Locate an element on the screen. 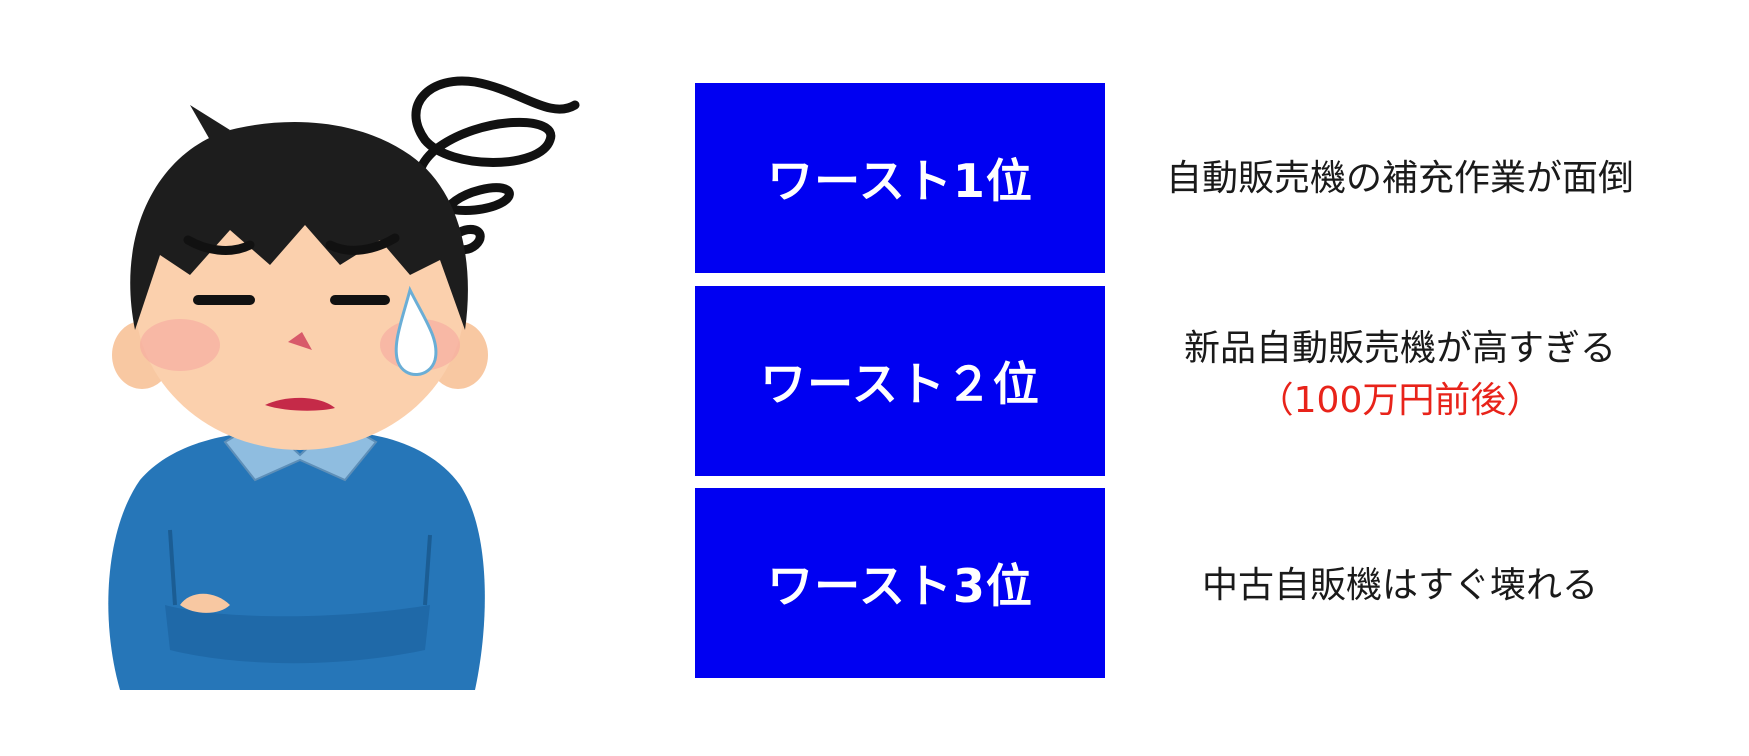  rank-label-2: ワースト２位 is located at coordinates (900, 384).